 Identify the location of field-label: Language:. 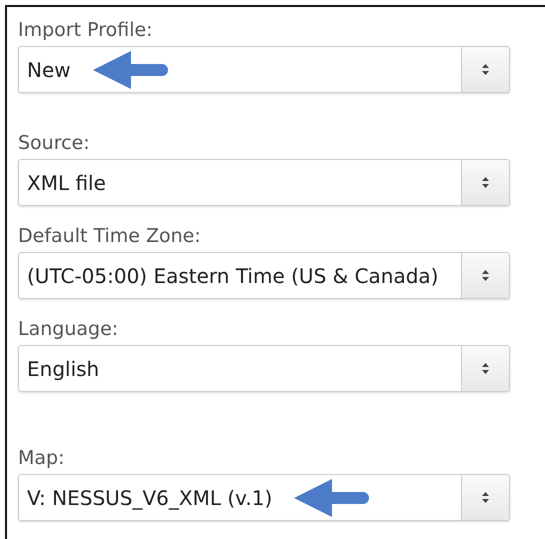
(69, 329).